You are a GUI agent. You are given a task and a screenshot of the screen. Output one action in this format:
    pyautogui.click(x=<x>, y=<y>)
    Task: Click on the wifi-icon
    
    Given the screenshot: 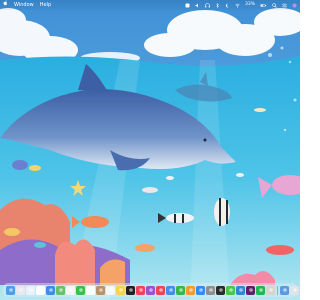 What is the action you would take?
    pyautogui.click(x=237, y=5)
    